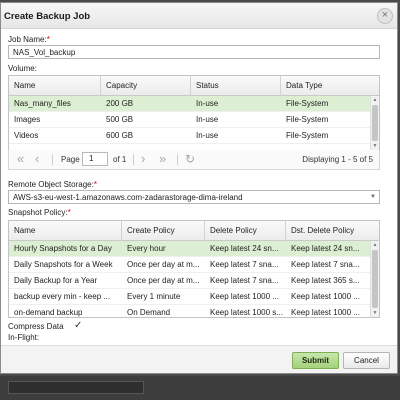 The height and width of the screenshot is (400, 400). I want to click on remote-storage-label: Remote Object Storage:*, so click(52, 184).